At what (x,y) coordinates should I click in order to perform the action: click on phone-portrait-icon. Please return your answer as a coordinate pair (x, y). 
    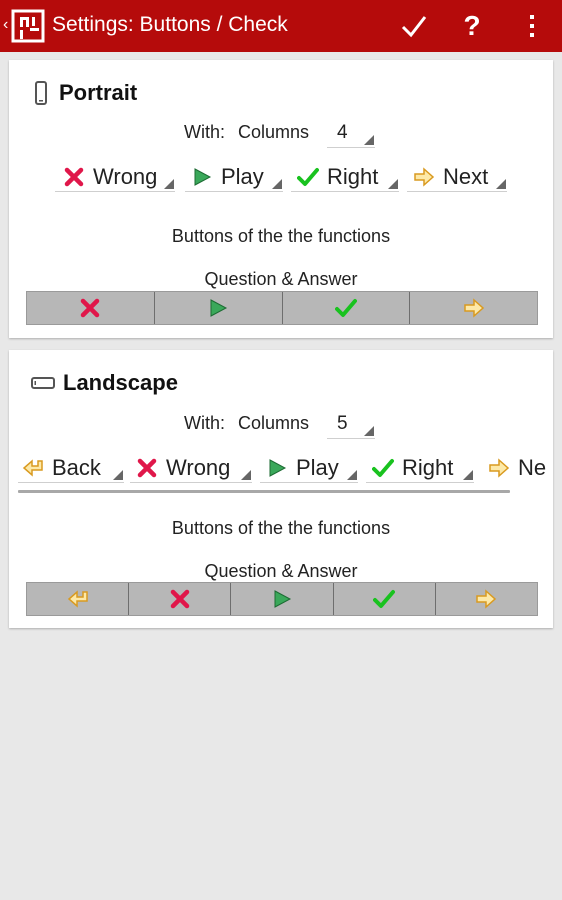
    Looking at the image, I should click on (41, 93).